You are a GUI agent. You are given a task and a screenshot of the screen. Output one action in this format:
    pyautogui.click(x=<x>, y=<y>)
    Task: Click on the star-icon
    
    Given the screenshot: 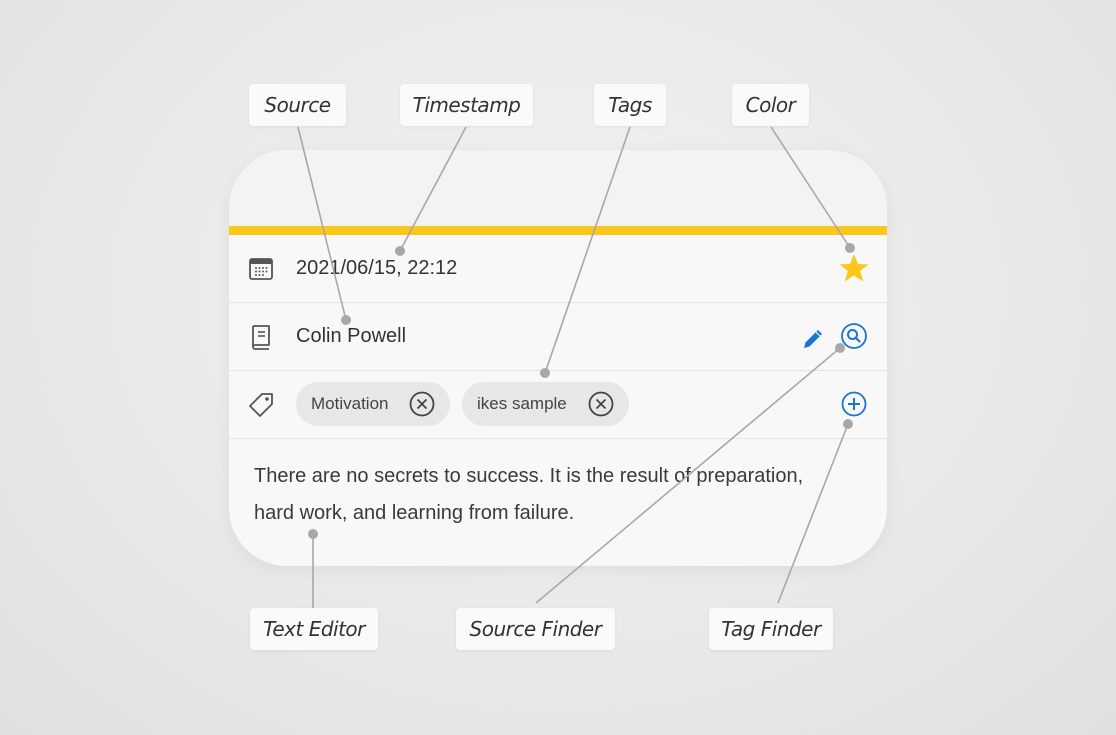 What is the action you would take?
    pyautogui.click(x=854, y=268)
    